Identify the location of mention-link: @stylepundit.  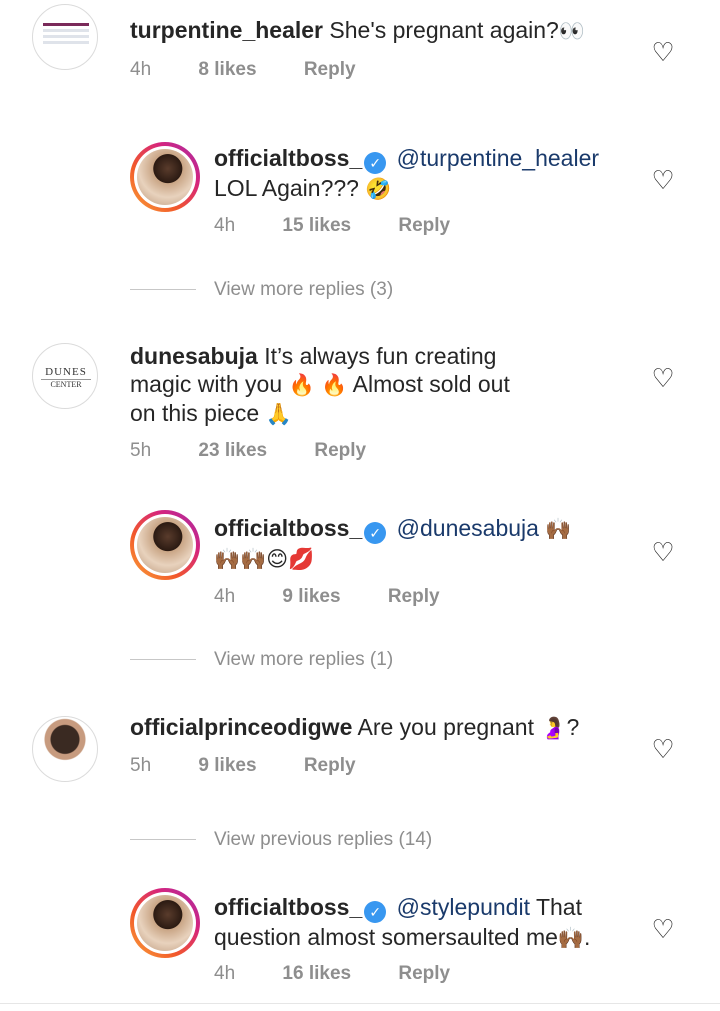
(463, 907).